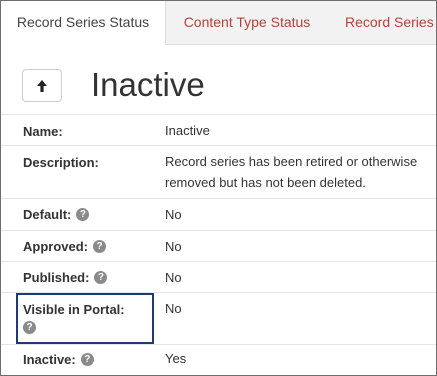 The image size is (437, 376). I want to click on default-label: Default: ?, so click(56, 214).